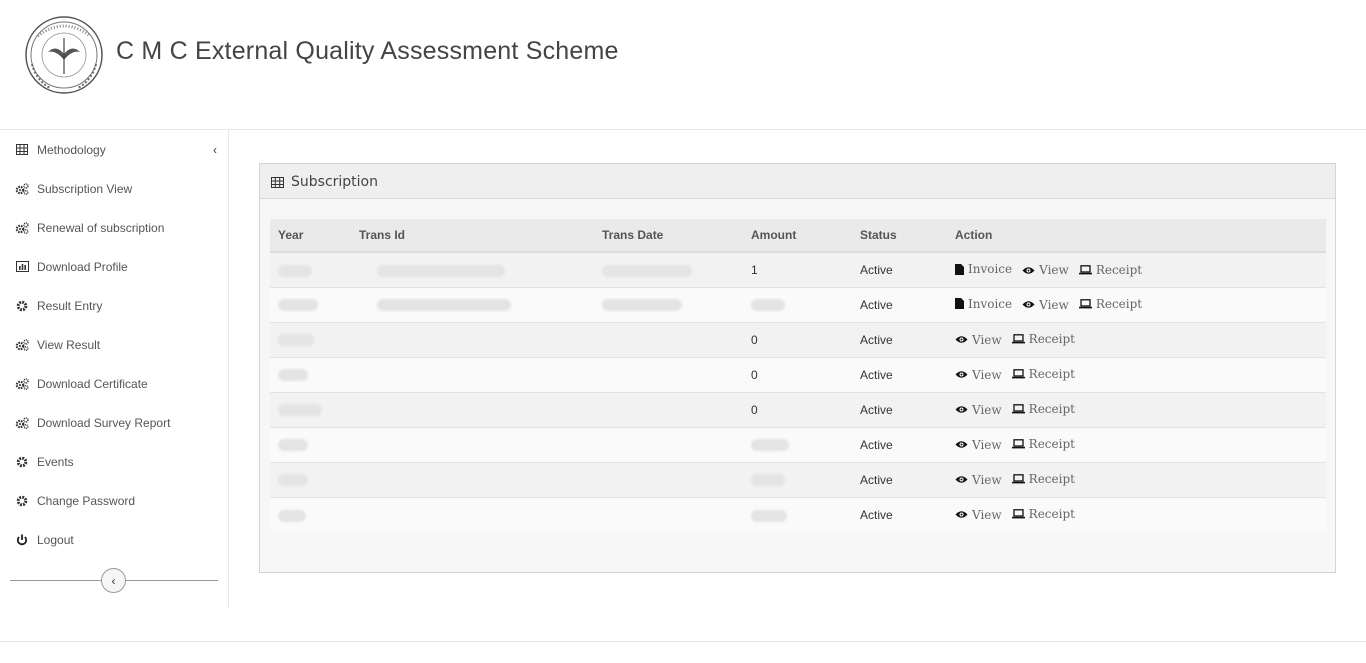 The image size is (1366, 663). Describe the element at coordinates (69, 344) in the screenshot. I see `sidebar-item-label: View Result` at that location.